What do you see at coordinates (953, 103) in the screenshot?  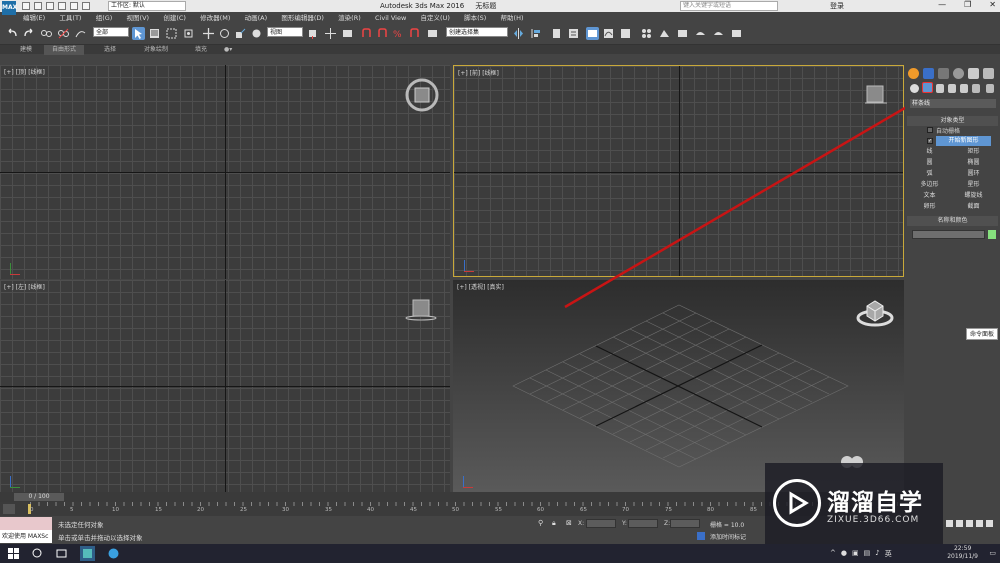 I see `category-dropdown: 样条线` at bounding box center [953, 103].